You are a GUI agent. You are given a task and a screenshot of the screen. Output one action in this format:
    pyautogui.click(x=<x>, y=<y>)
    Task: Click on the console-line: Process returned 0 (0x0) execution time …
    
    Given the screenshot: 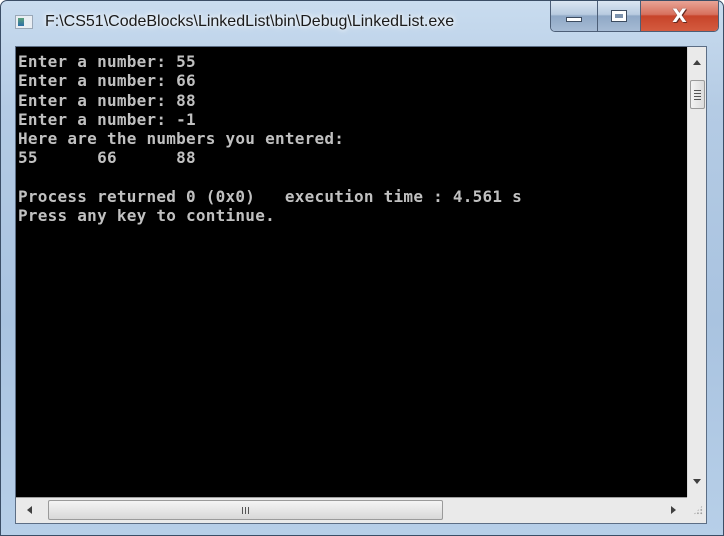 What is the action you would take?
    pyautogui.click(x=270, y=197)
    